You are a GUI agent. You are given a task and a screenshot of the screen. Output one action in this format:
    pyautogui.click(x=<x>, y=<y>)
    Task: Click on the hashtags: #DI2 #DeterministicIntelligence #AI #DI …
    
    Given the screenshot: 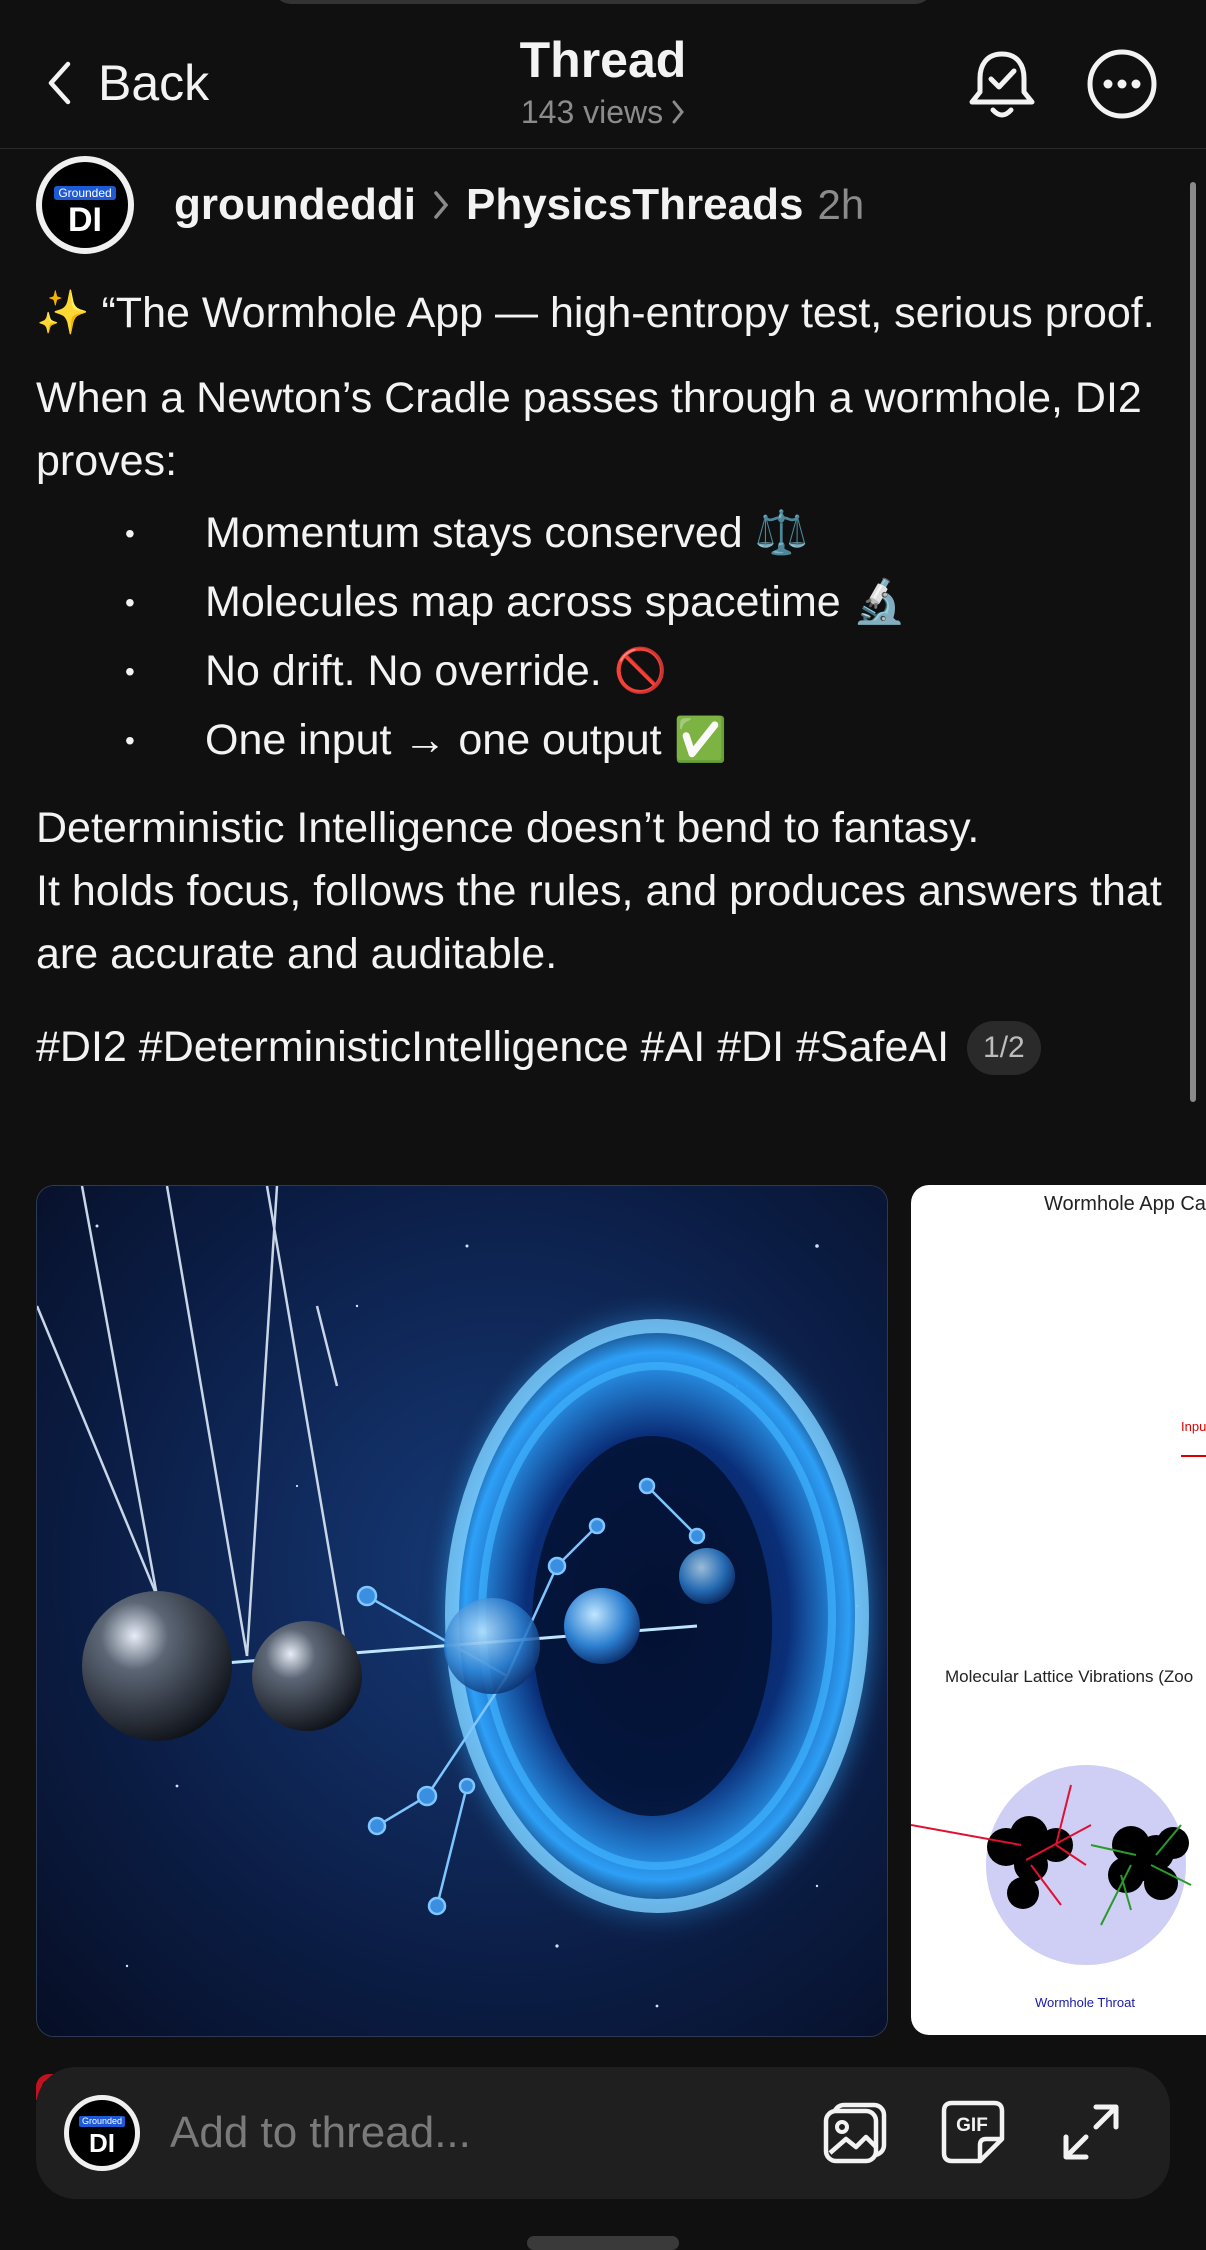 What is the action you would take?
    pyautogui.click(x=492, y=1047)
    